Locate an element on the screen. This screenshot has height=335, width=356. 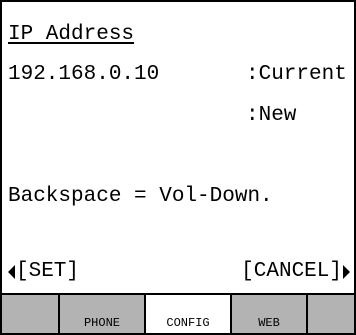
tab-blank-left is located at coordinates (31, 314).